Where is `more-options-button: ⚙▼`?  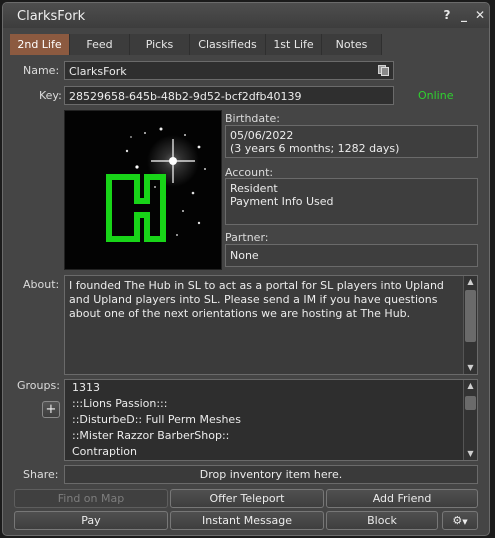 more-options-button: ⚙▼ is located at coordinates (460, 520).